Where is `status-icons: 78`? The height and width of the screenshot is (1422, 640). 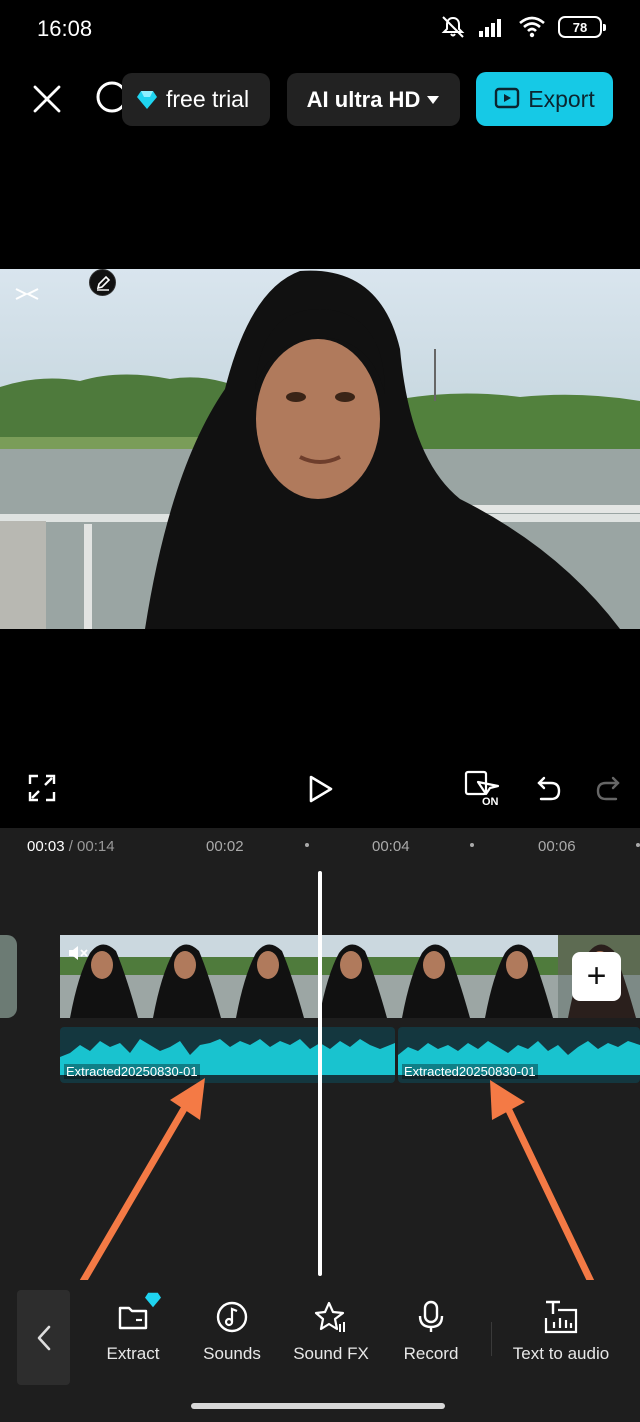 status-icons: 78 is located at coordinates (523, 27).